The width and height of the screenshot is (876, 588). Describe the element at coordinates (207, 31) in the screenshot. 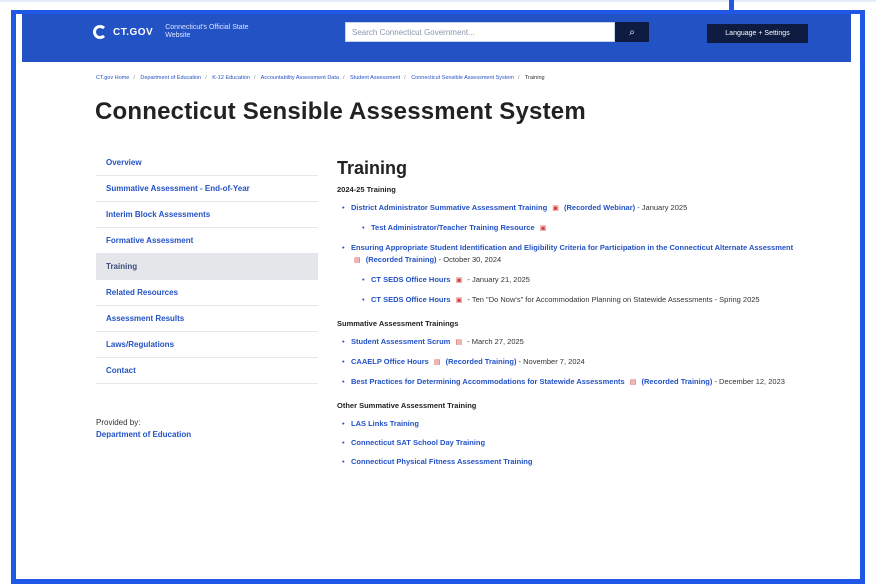

I see `logo-subtitle: Connecticut's Official State Website` at that location.